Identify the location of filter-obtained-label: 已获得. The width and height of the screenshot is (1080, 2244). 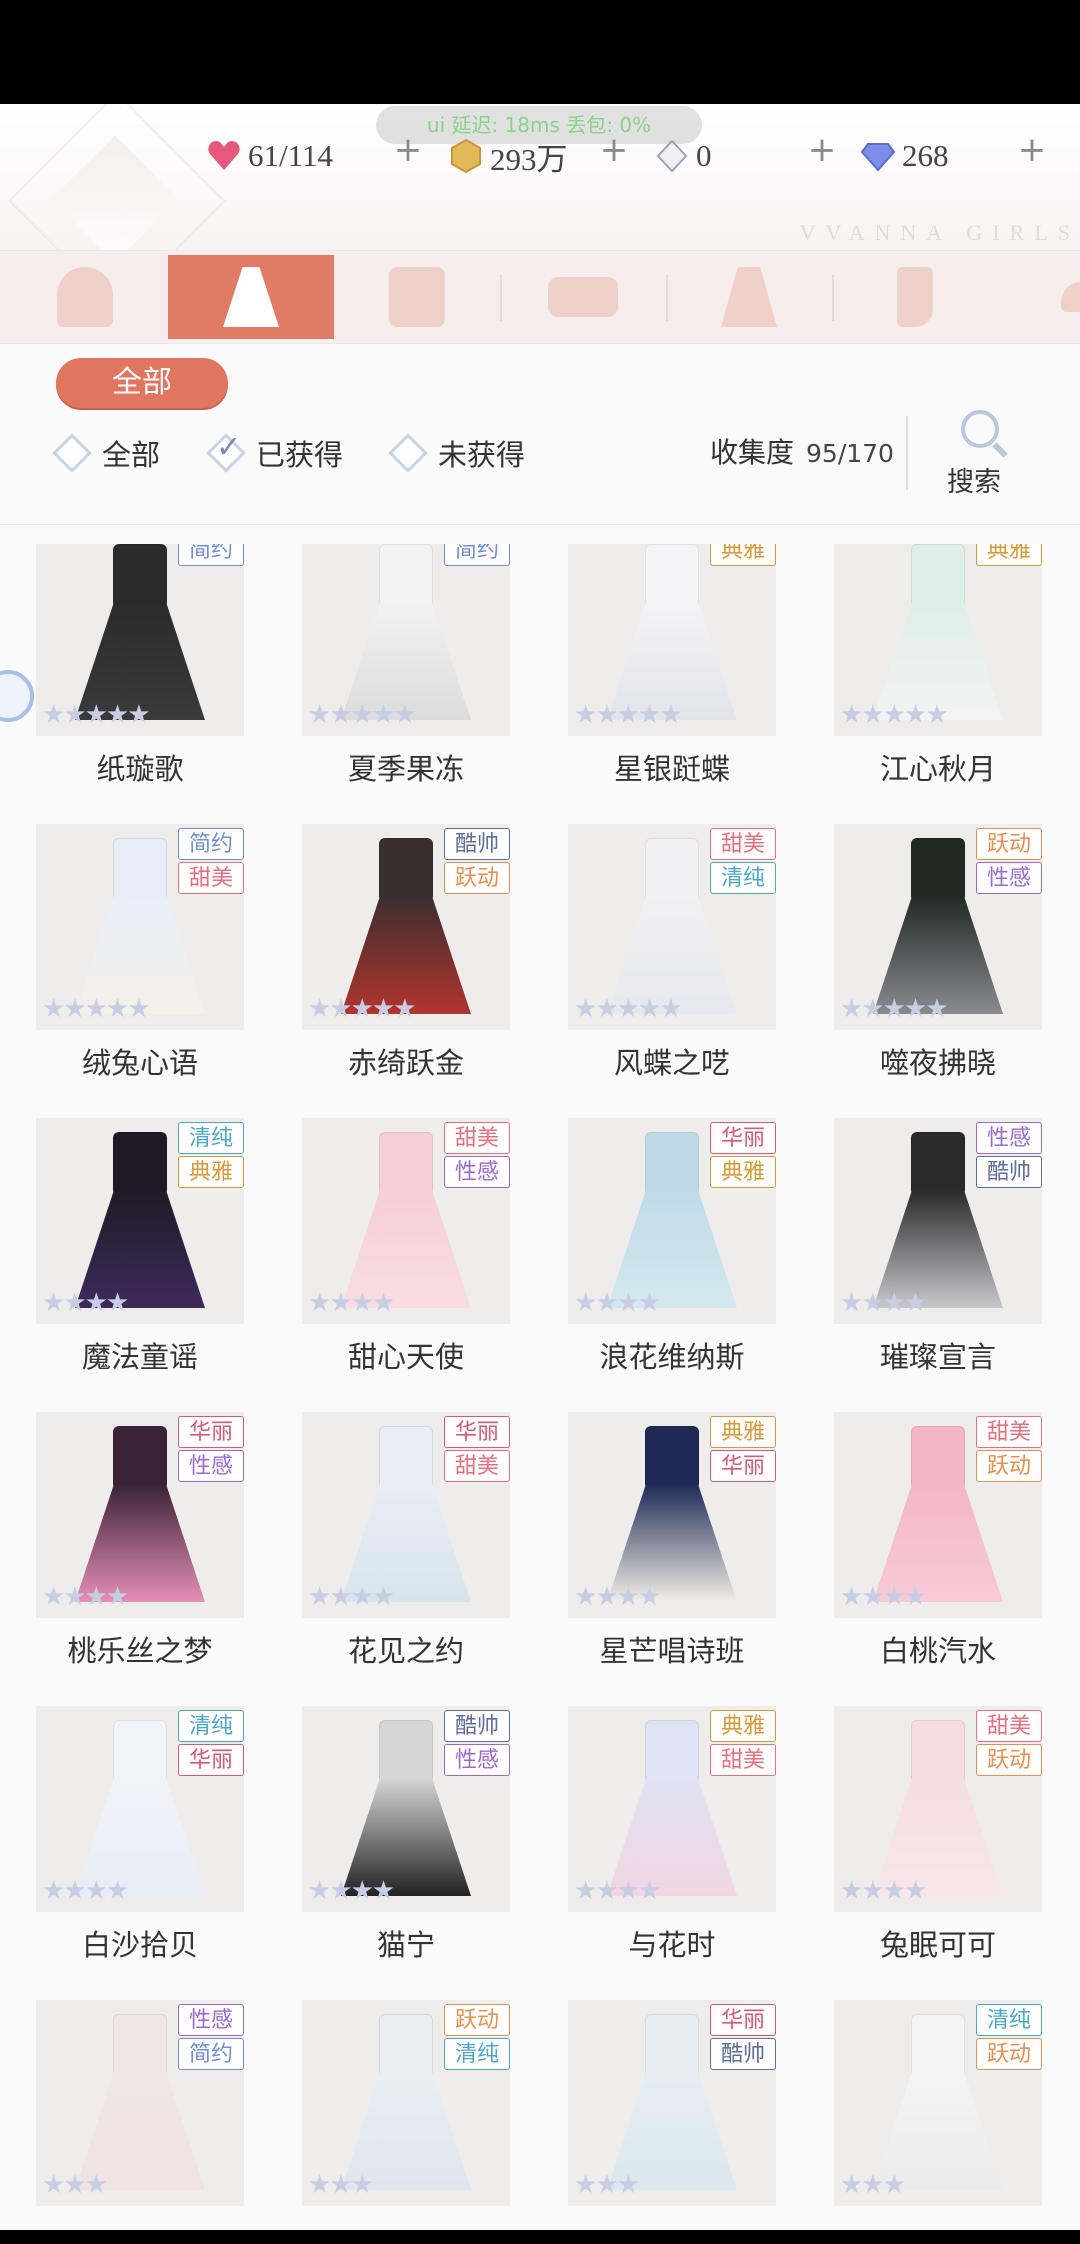
(300, 455).